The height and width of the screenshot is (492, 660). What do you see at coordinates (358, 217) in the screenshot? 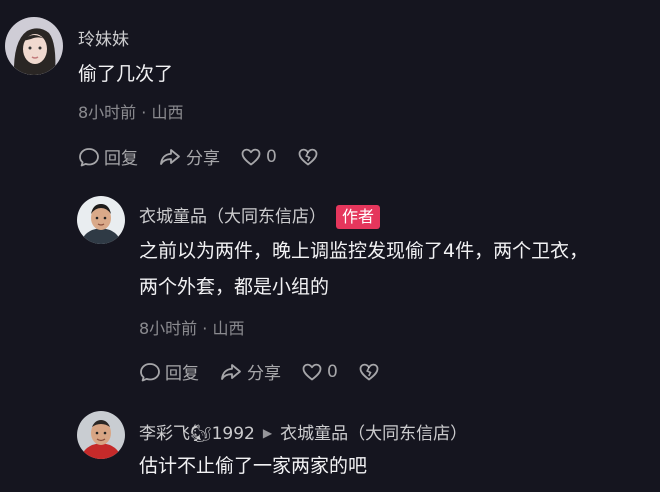
I see `author-badge: 作者` at bounding box center [358, 217].